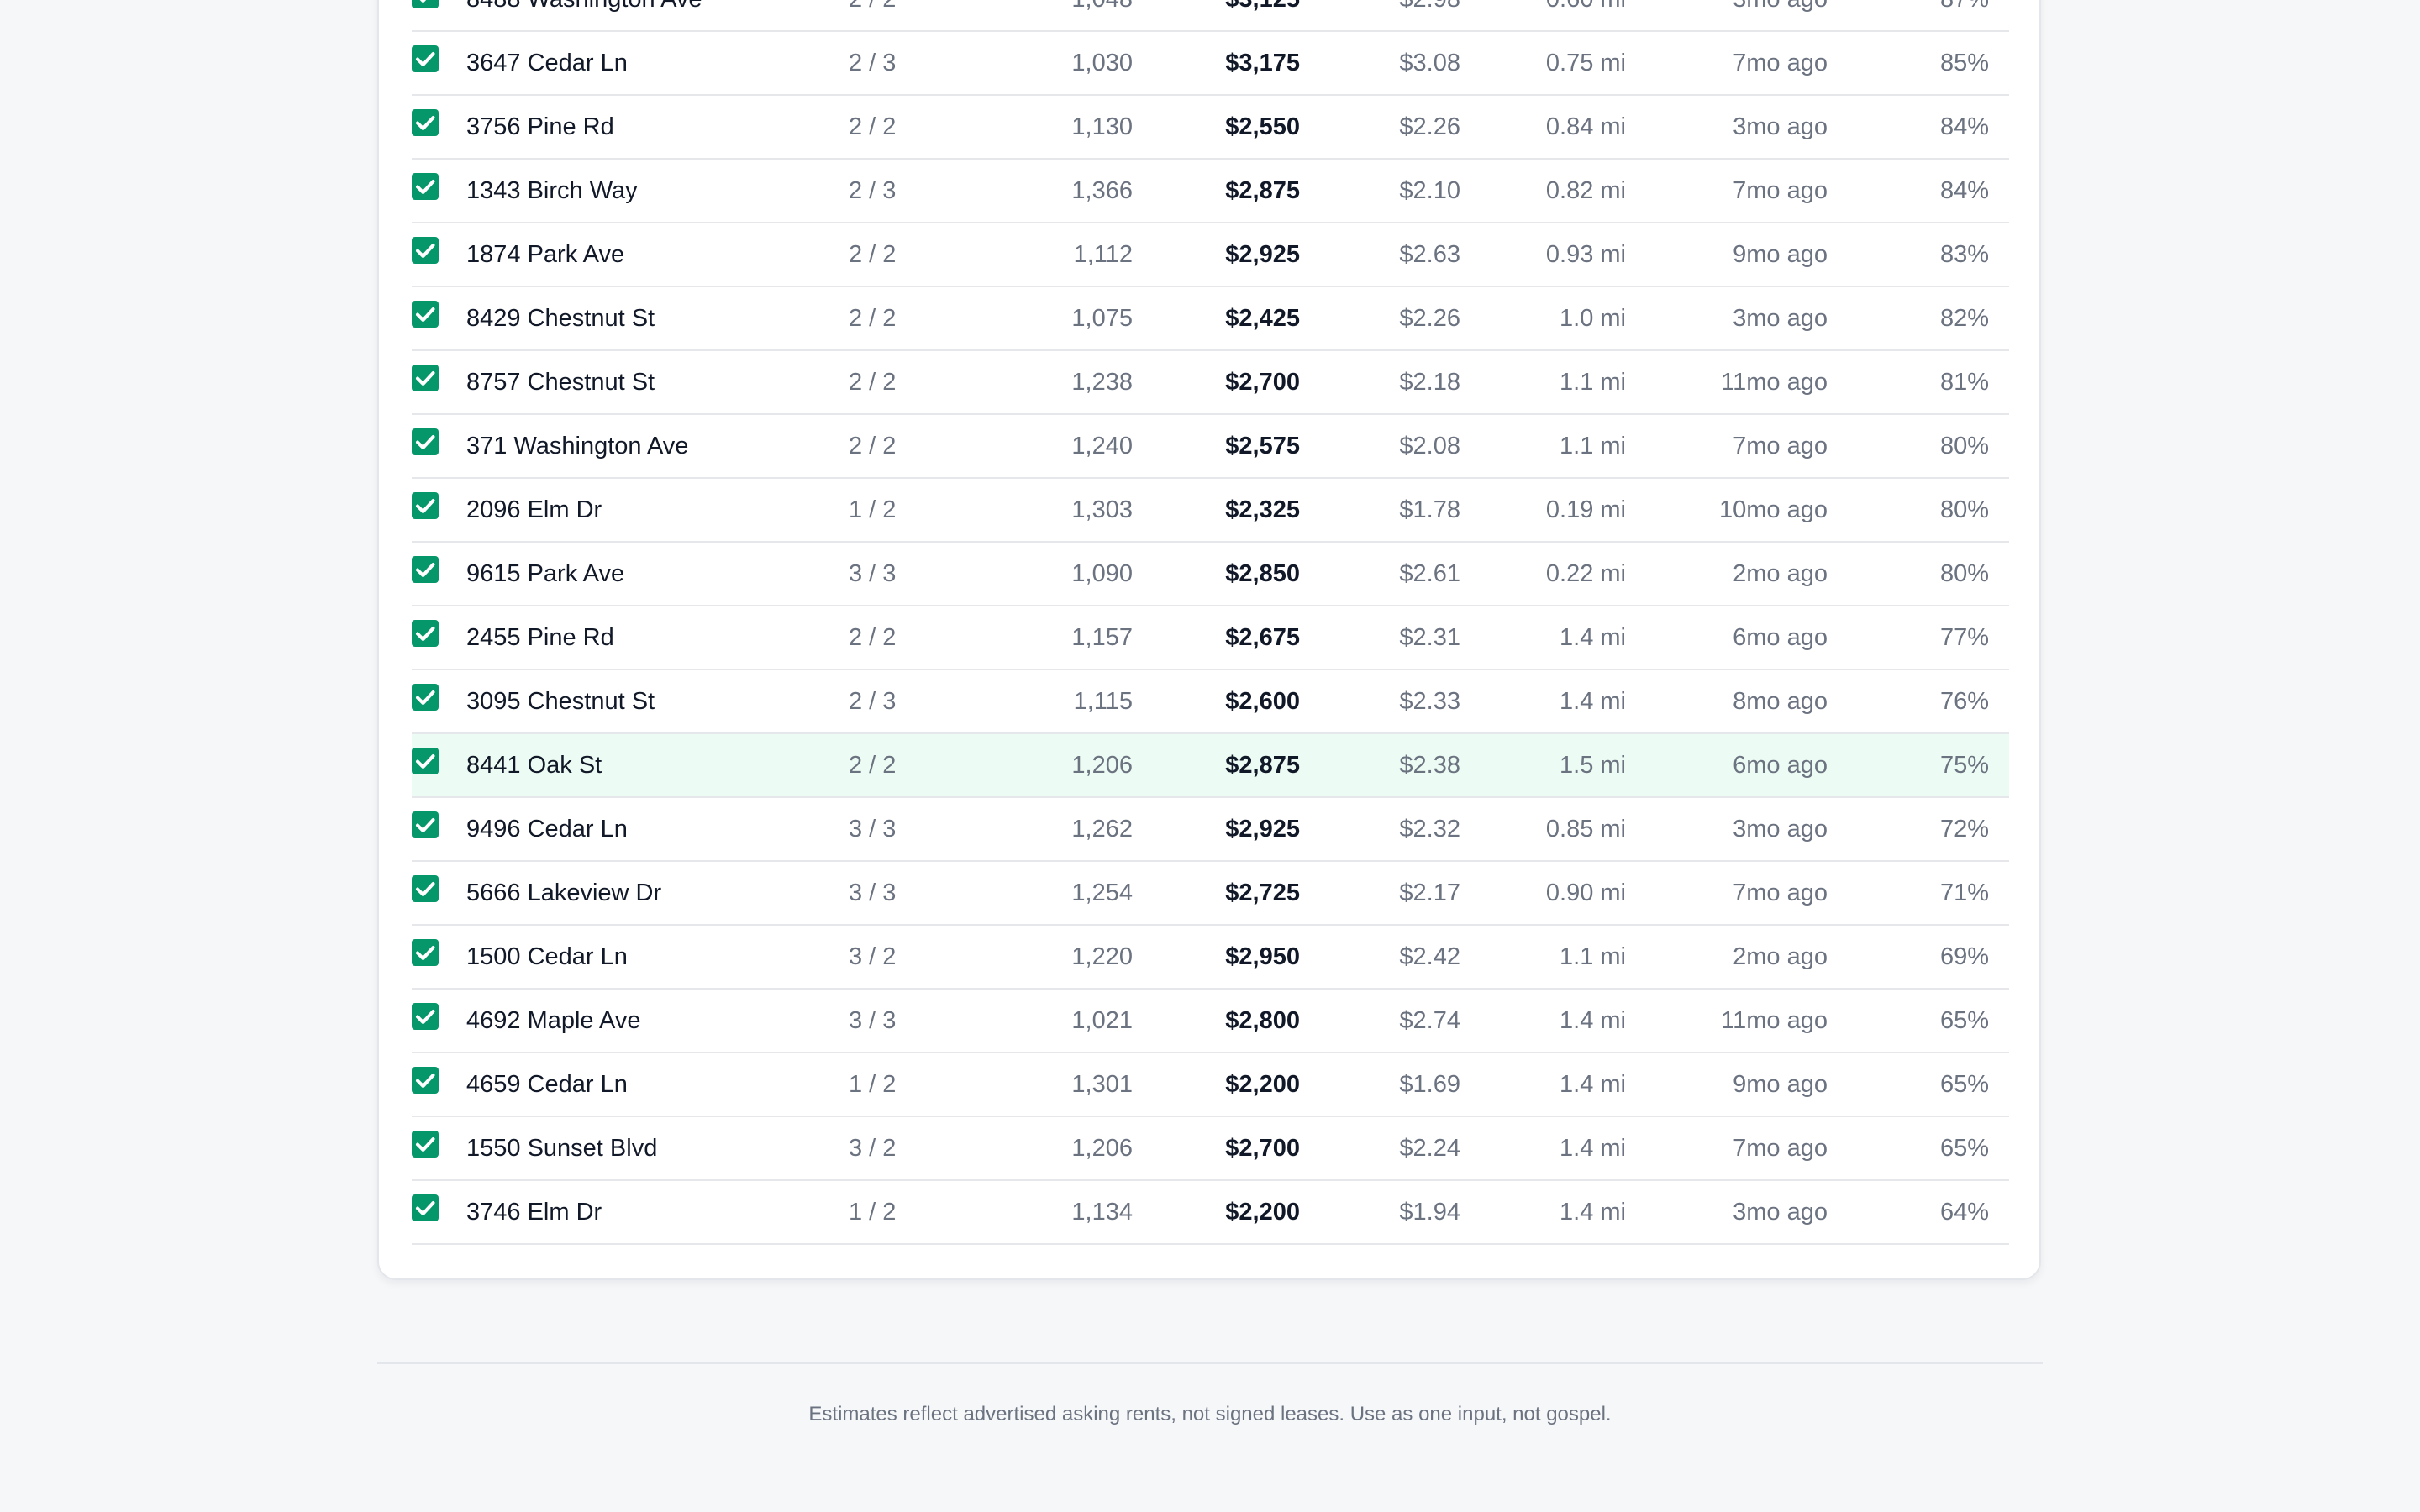  What do you see at coordinates (1781, 637) in the screenshot?
I see `listed-date-cell: 6mo ago` at bounding box center [1781, 637].